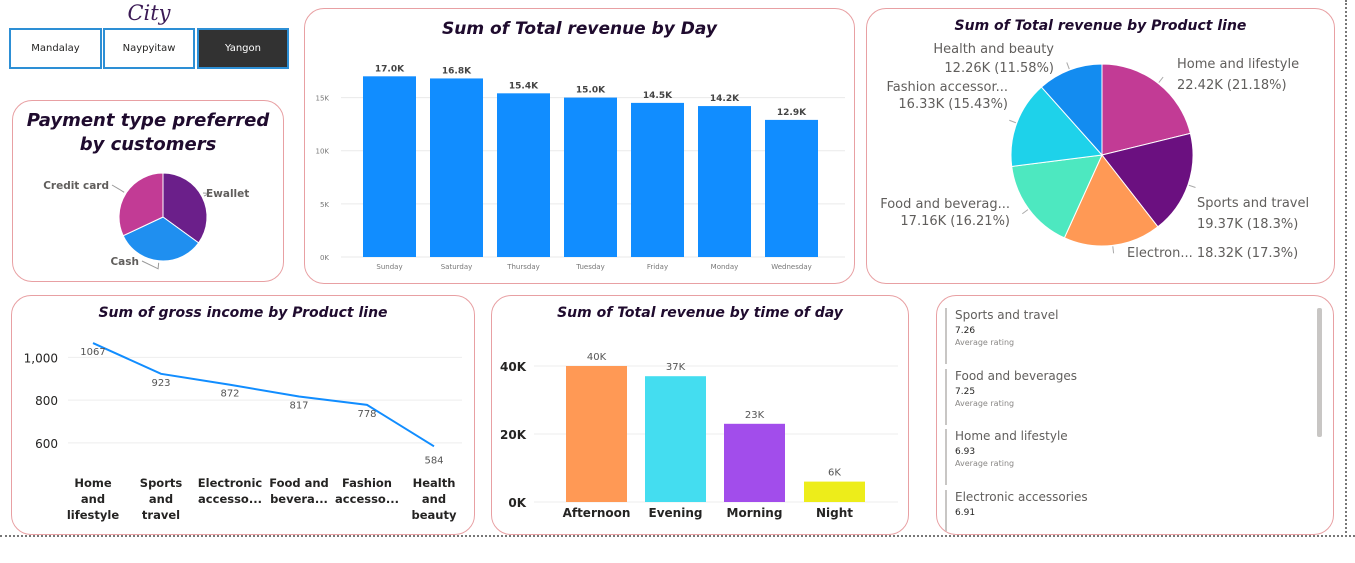 This screenshot has height=563, width=1355. I want to click on payment-pie-chart: Ewallet Cash Credit card, so click(146, 221).